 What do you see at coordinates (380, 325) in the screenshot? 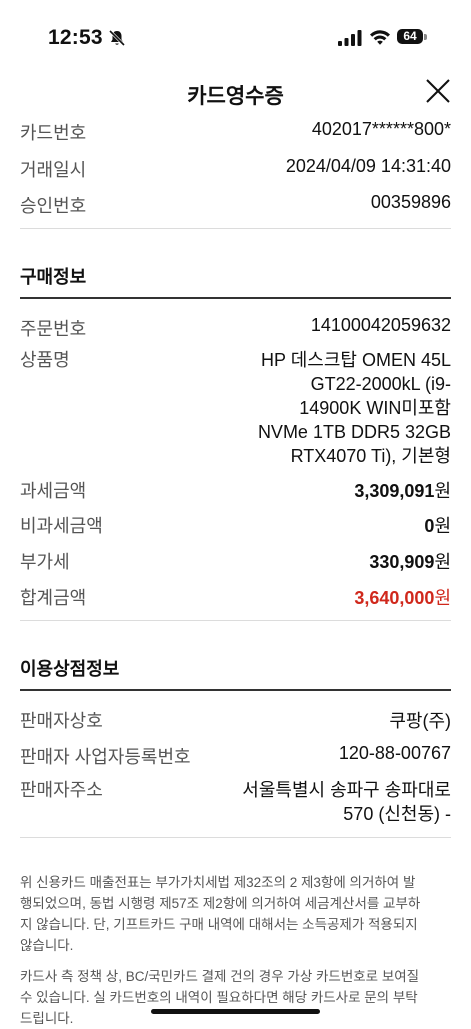
I see `order-number-value: 14100042059632` at bounding box center [380, 325].